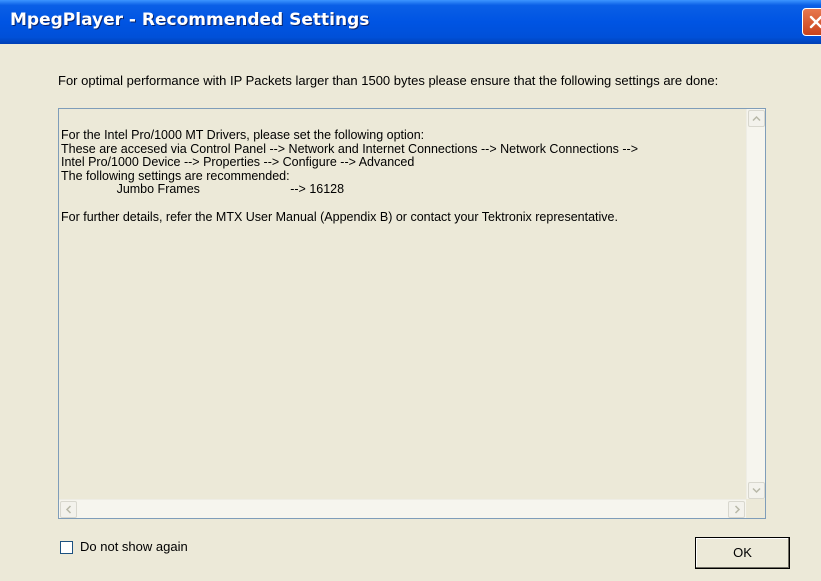  What do you see at coordinates (755, 508) in the screenshot?
I see `scrollbar-corner` at bounding box center [755, 508].